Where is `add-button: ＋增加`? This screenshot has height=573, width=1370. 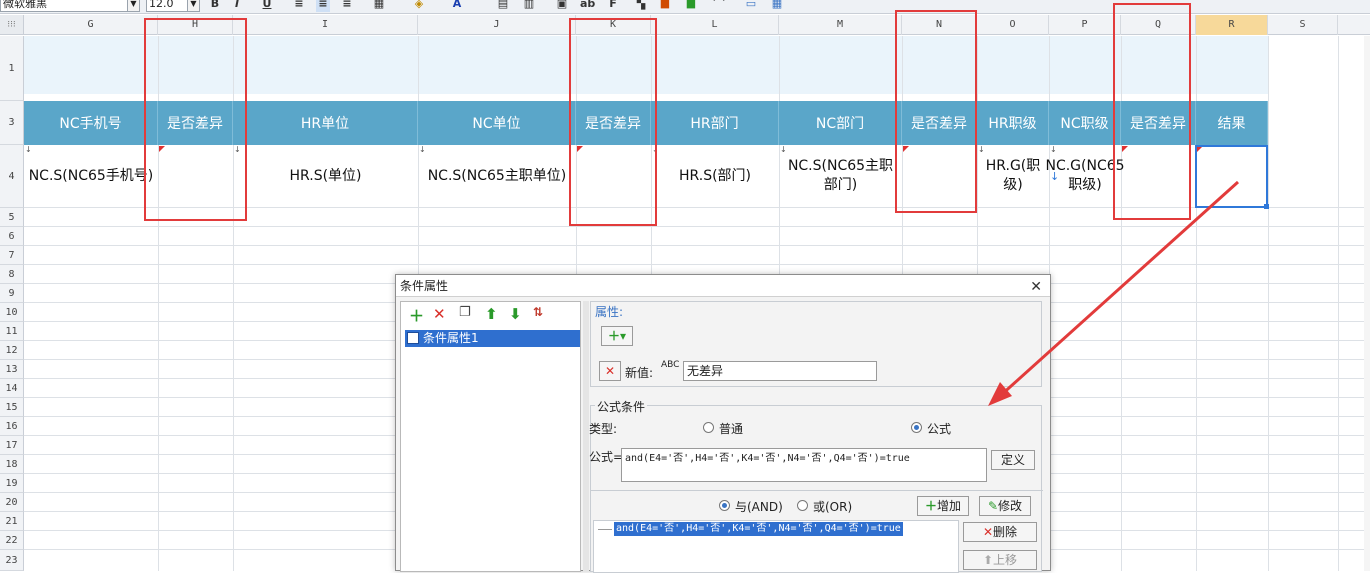
add-button: ＋增加 is located at coordinates (943, 506).